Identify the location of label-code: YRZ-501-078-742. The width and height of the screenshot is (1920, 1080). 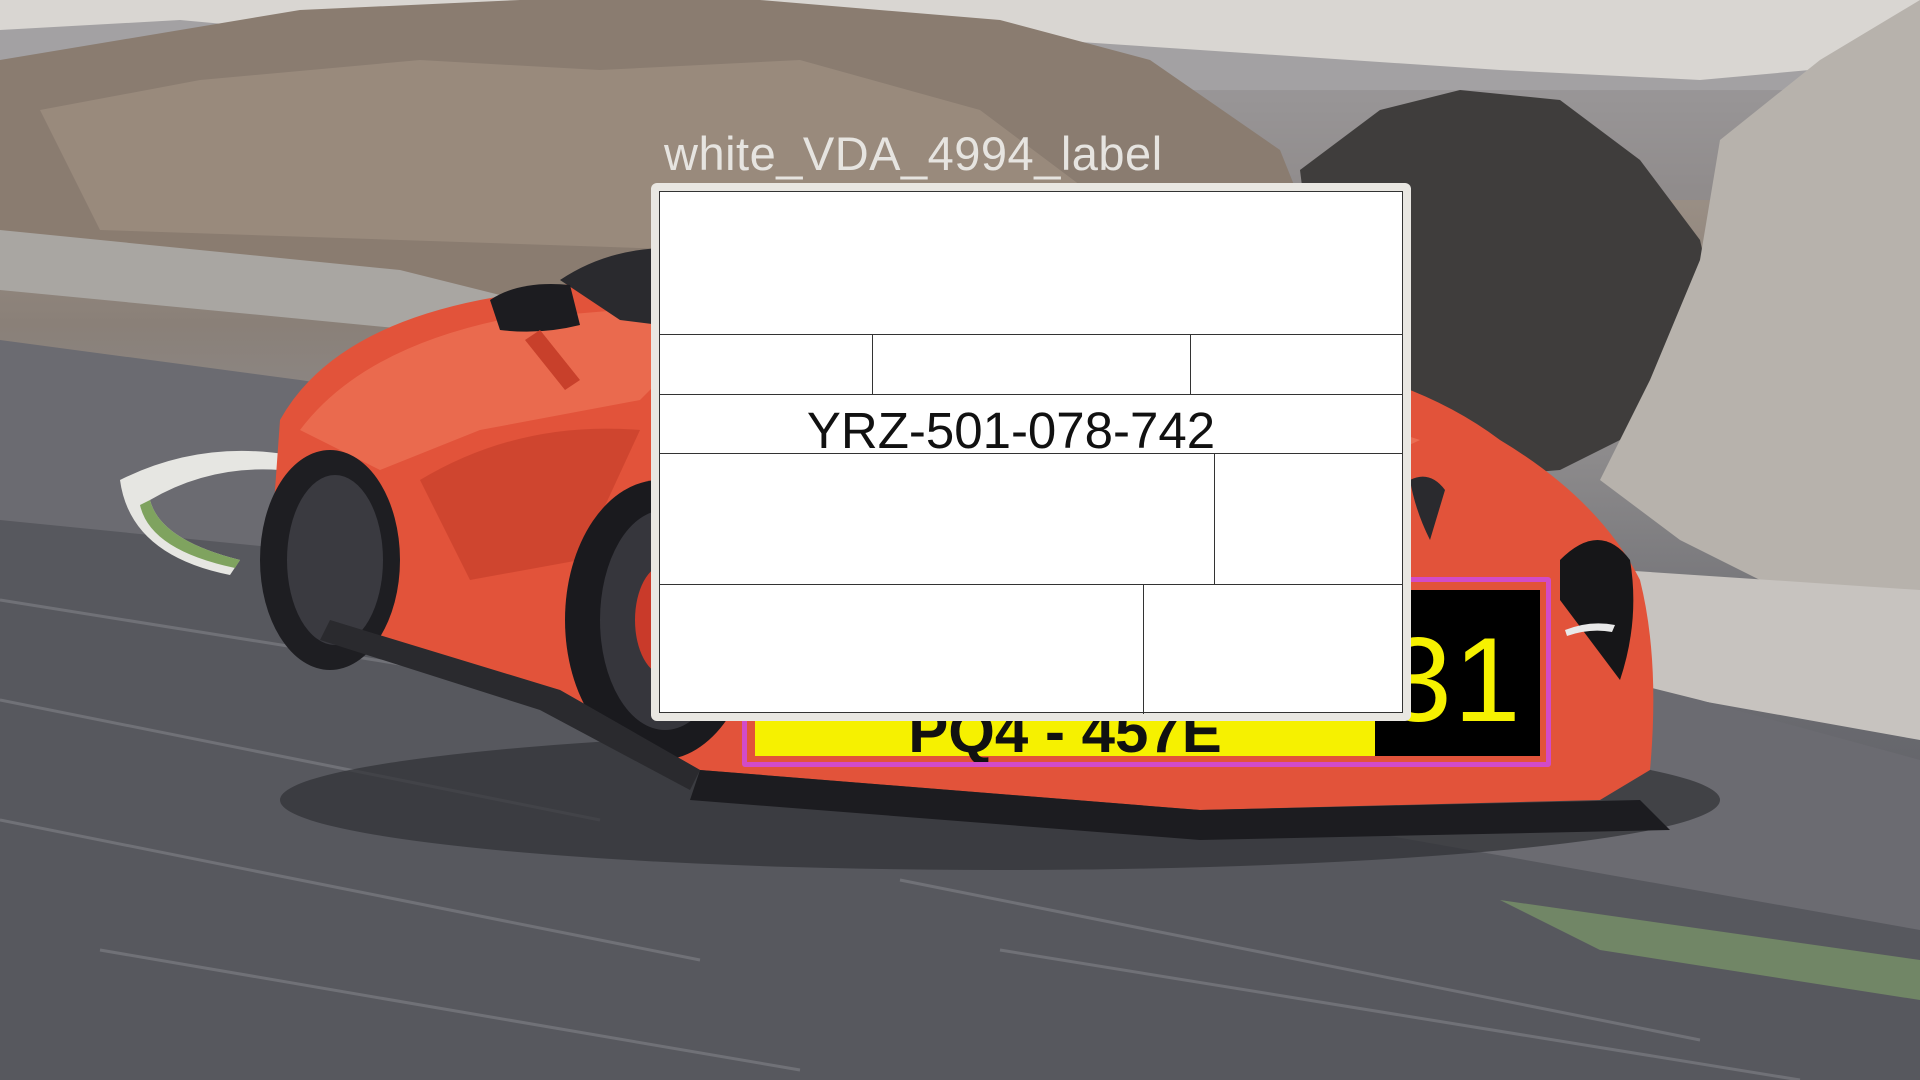
(1011, 430).